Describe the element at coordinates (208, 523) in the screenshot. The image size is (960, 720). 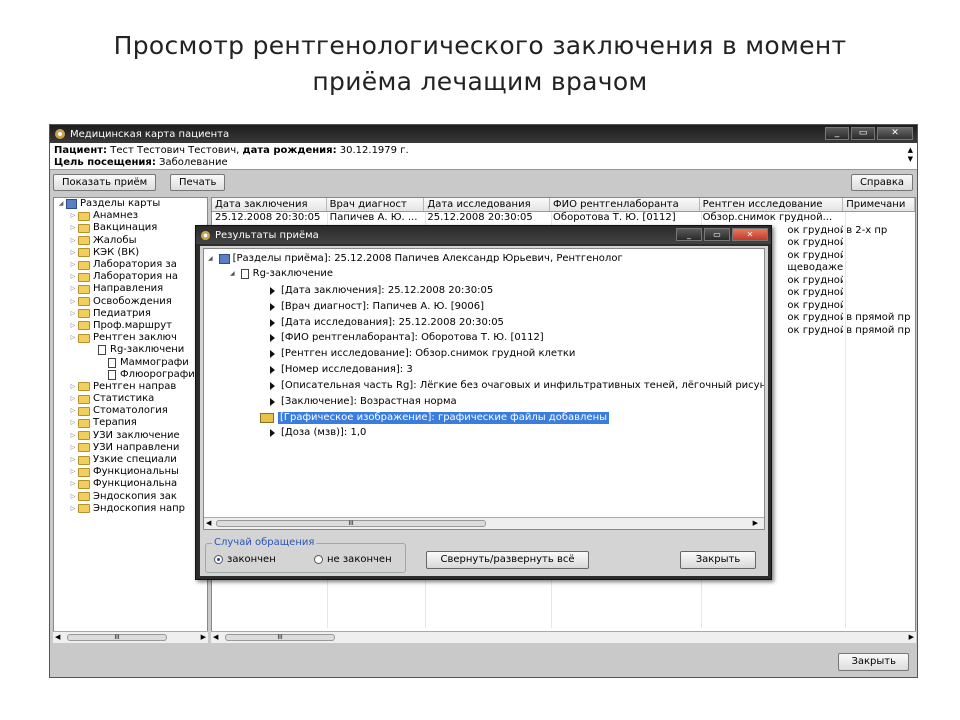
I see `dialog-scroll-left-icon: ◀` at that location.